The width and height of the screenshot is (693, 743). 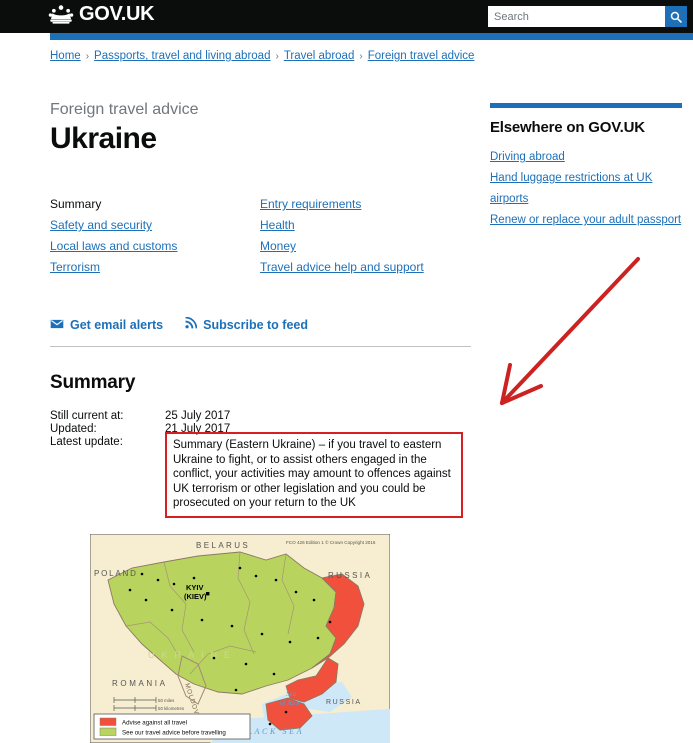 I want to click on section-nav-item-entry-requirements: Entry requirements, so click(x=365, y=204).